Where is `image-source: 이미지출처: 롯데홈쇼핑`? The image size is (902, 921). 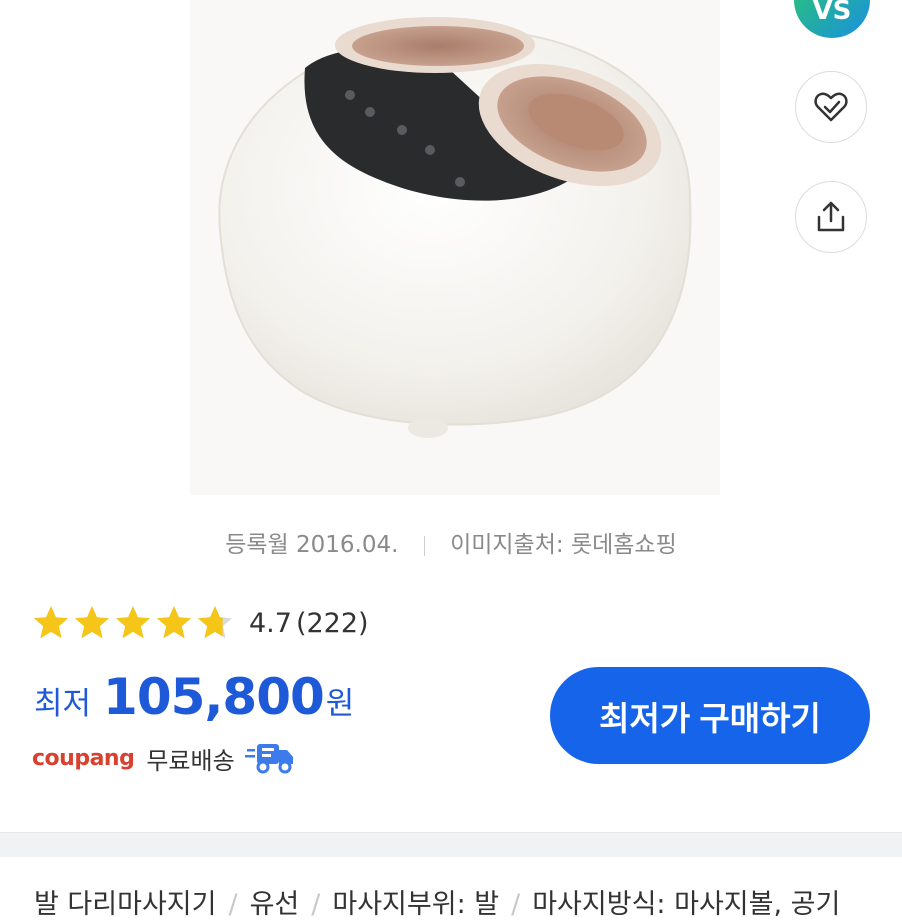
image-source: 이미지출처: 롯데홈쇼핑 is located at coordinates (563, 545).